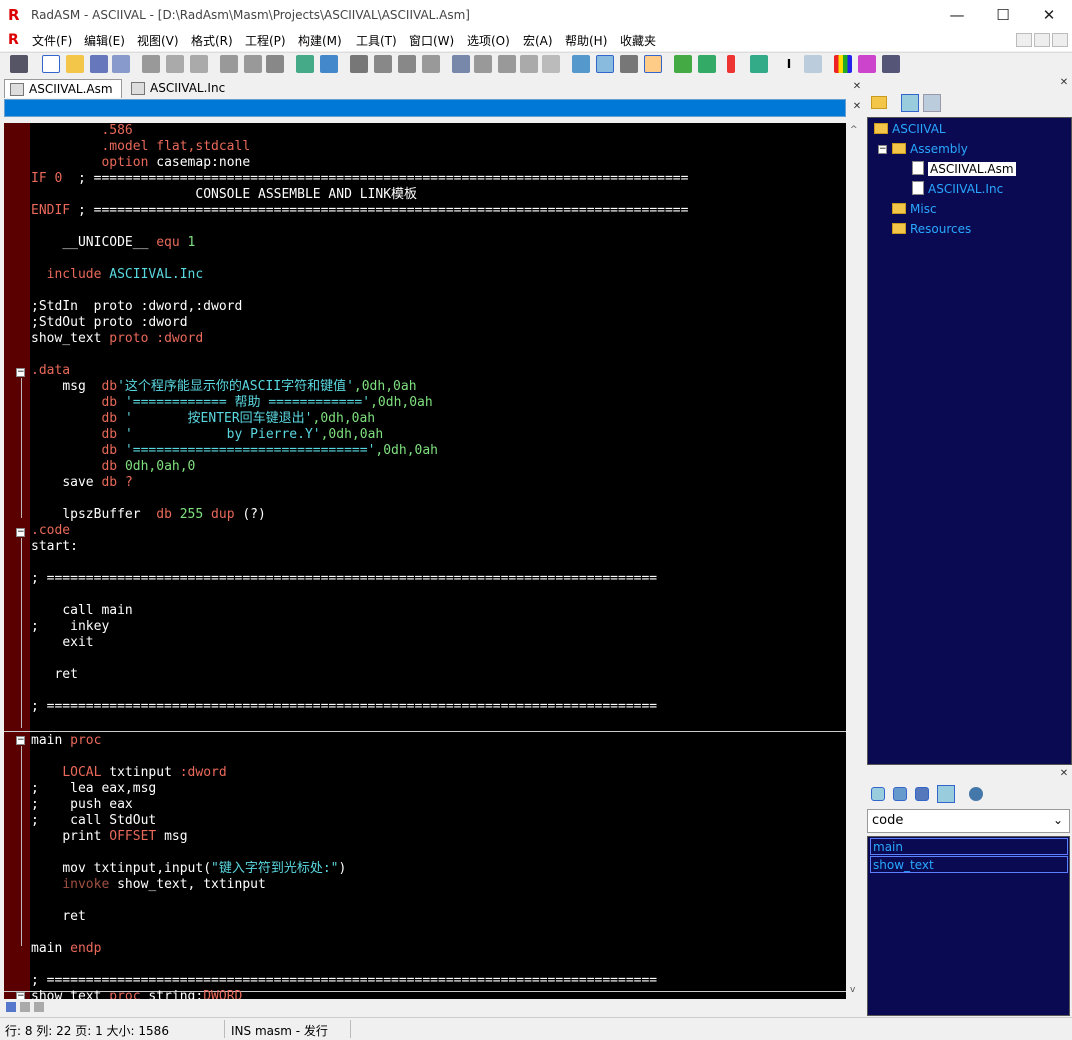 The width and height of the screenshot is (1072, 1040). I want to click on color-palette-icon, so click(843, 64).